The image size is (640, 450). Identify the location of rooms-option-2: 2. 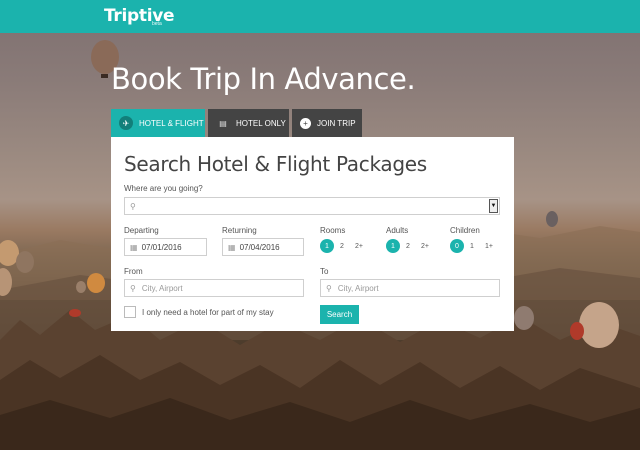
(342, 246).